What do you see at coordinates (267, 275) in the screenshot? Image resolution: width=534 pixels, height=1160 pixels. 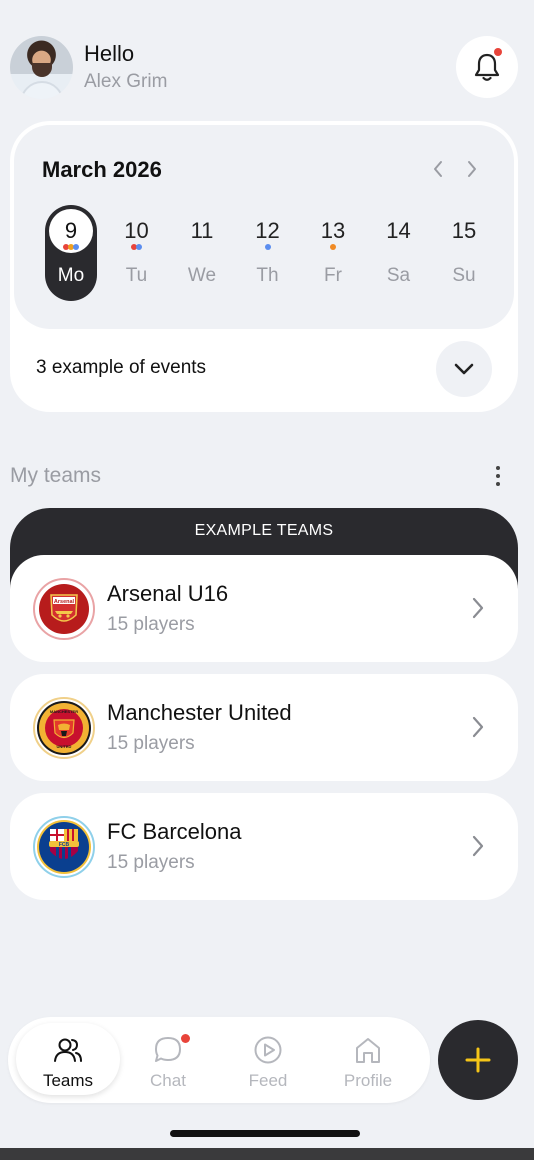 I see `day-label: Th` at bounding box center [267, 275].